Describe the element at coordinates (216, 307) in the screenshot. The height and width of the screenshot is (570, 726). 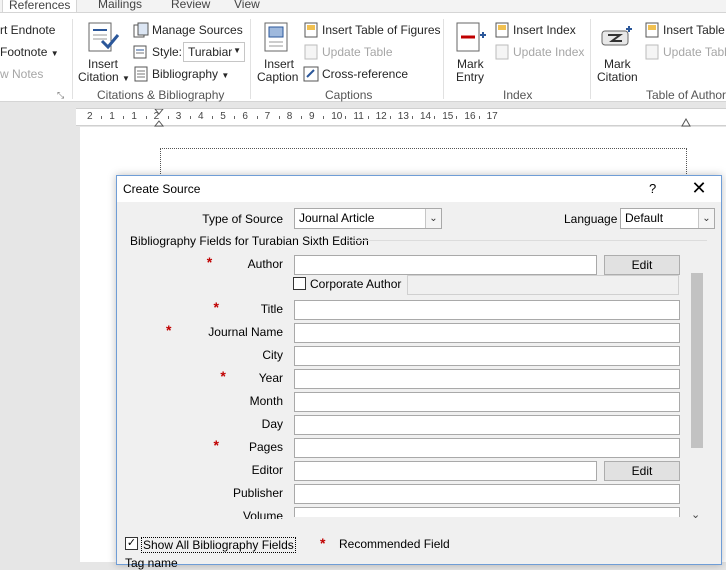
I see `required-marker: *` at that location.